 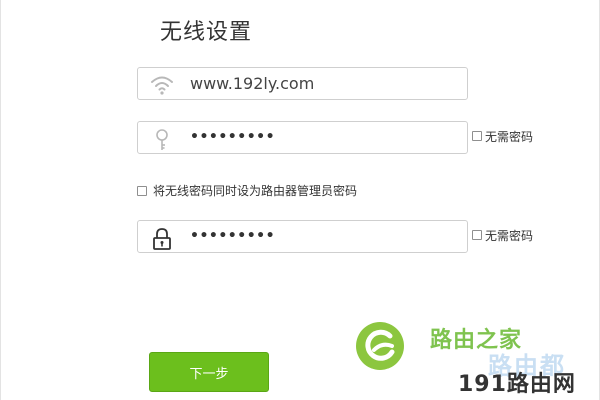 I want to click on watermark-text-3: 191路由网, so click(x=517, y=384).